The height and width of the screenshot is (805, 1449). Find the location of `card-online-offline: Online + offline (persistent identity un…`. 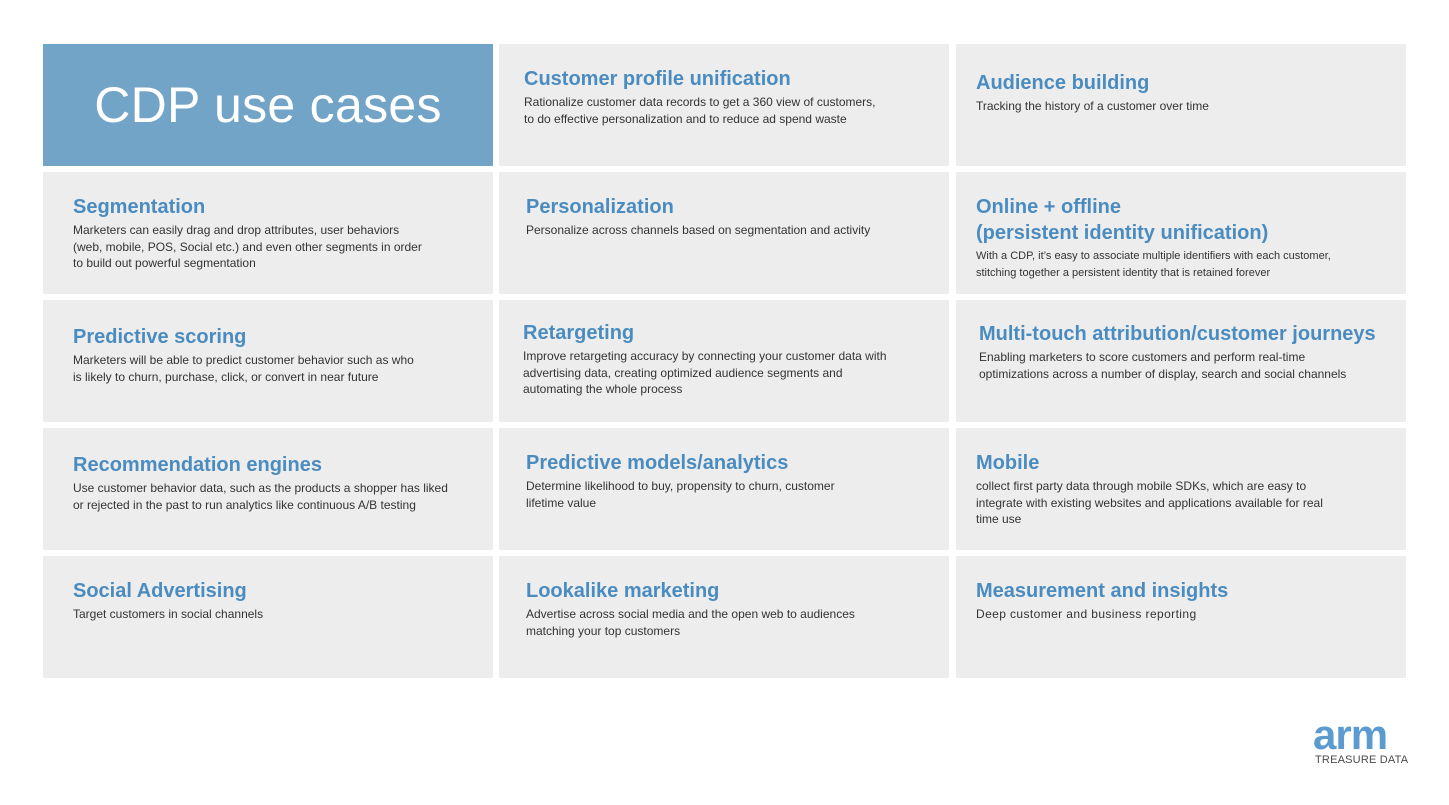

card-online-offline: Online + offline (persistent identity un… is located at coordinates (1181, 233).